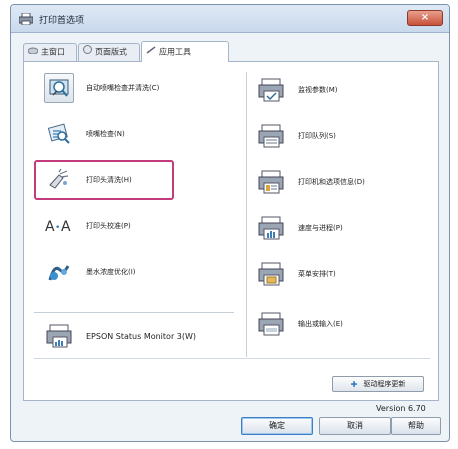 This screenshot has height=449, width=458. I want to click on column-separator, so click(246, 214).